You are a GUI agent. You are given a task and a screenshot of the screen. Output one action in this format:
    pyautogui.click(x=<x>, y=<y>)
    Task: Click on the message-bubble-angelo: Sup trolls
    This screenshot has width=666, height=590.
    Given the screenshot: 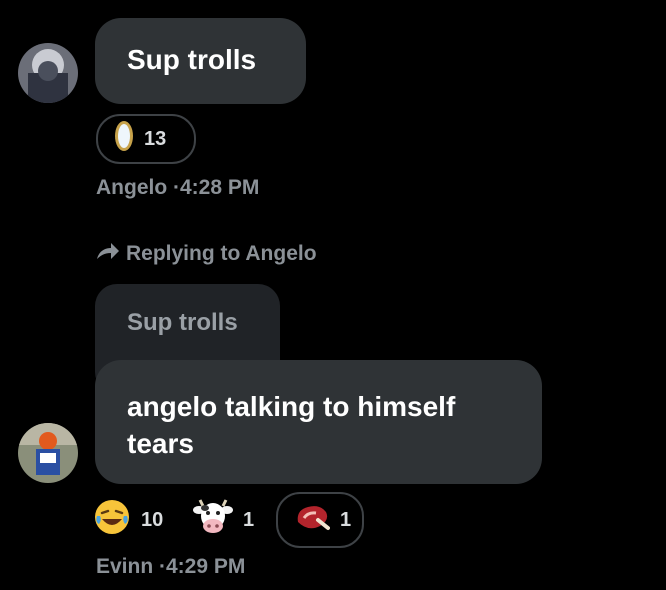 What is the action you would take?
    pyautogui.click(x=200, y=61)
    